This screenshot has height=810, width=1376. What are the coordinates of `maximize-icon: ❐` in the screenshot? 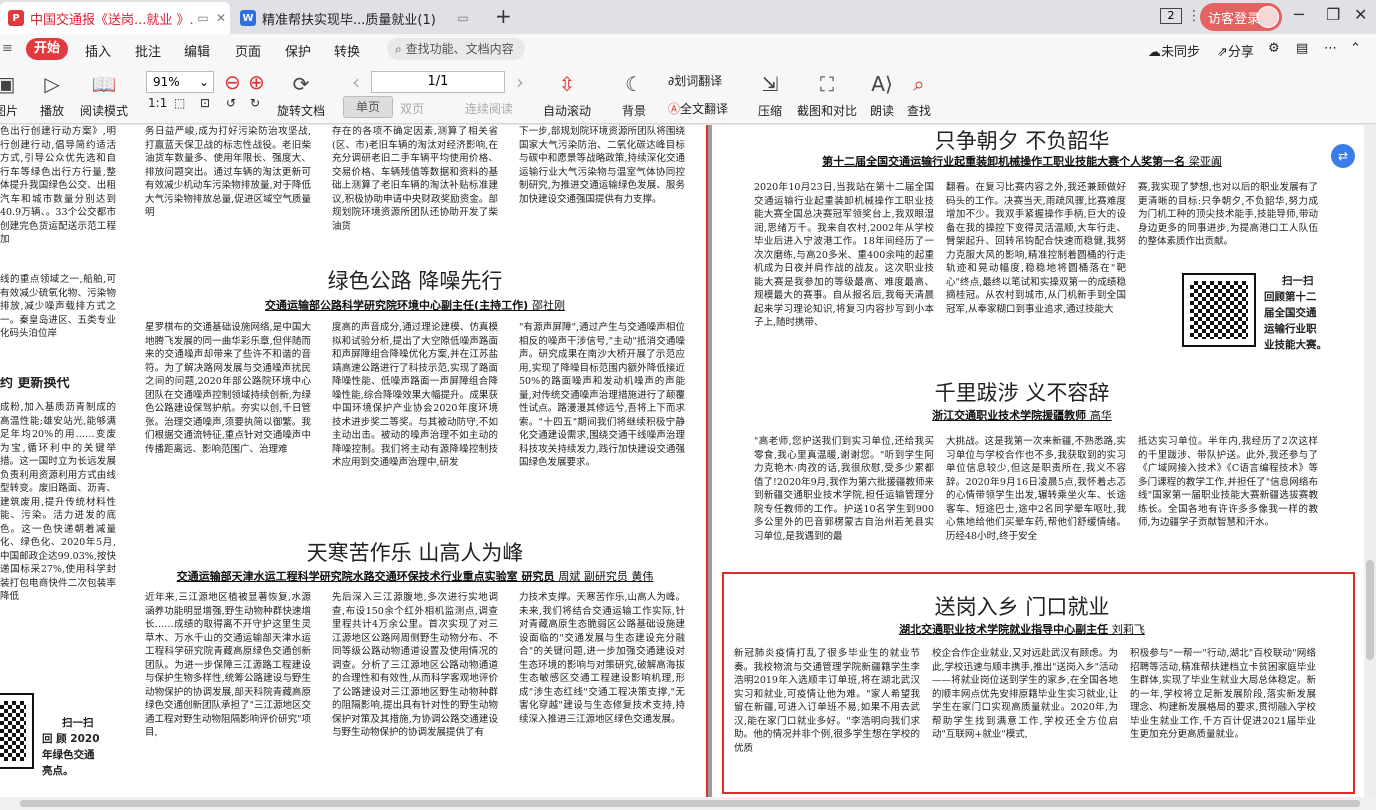 It's located at (1333, 14).